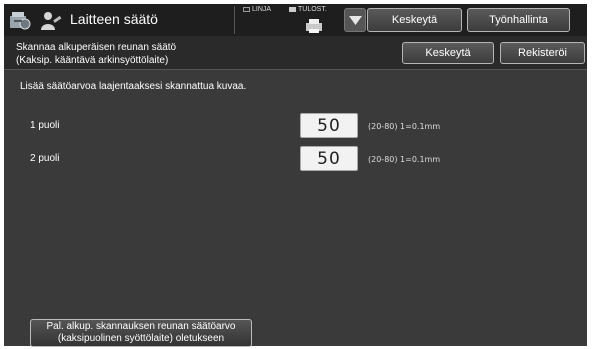 Image resolution: width=592 pixels, height=349 pixels. I want to click on print-indicator: TULOST., so click(308, 9).